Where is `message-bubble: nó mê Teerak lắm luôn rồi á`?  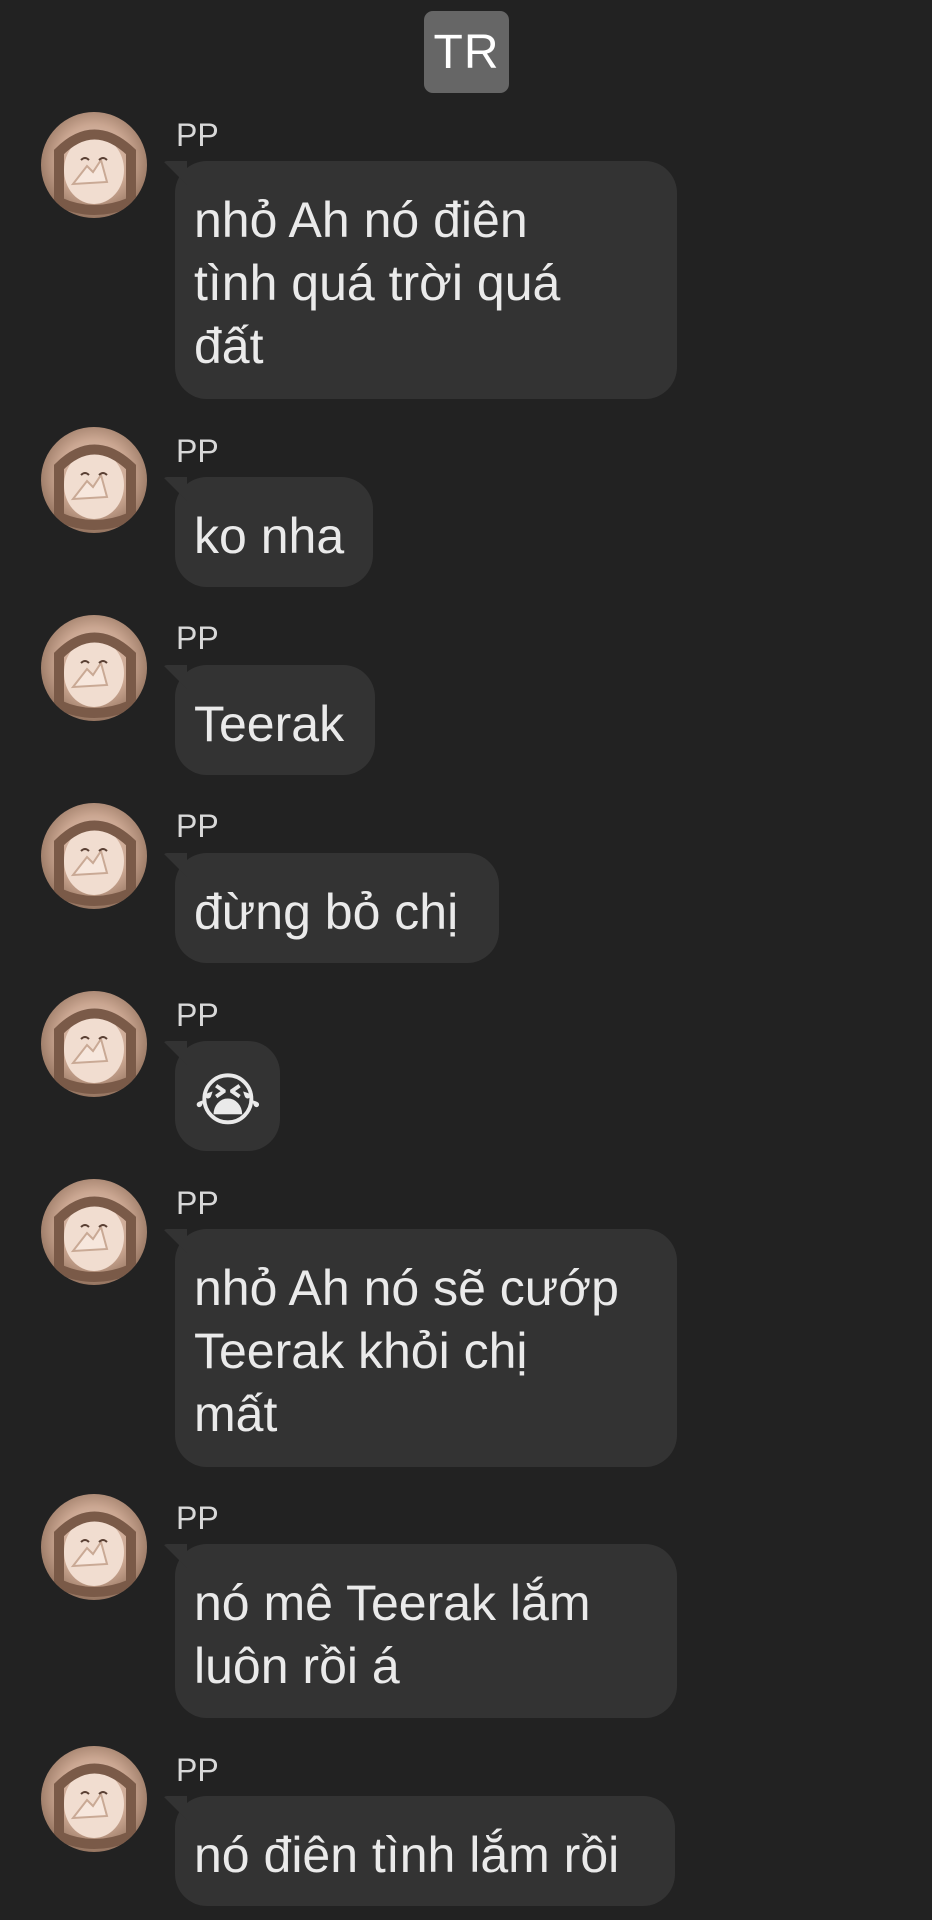
message-bubble: nó mê Teerak lắm luôn rồi á is located at coordinates (426, 1631).